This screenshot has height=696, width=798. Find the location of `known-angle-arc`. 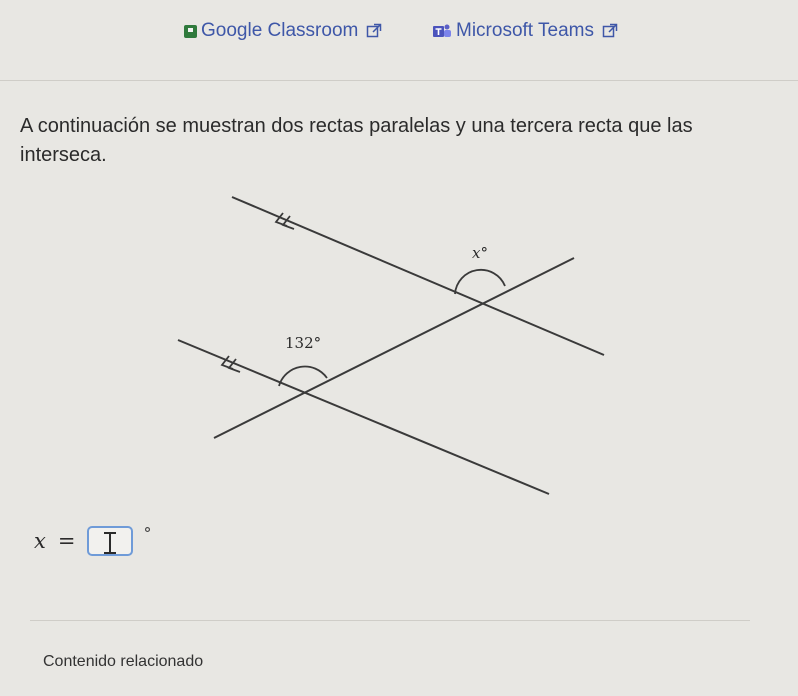

known-angle-arc is located at coordinates (303, 376).